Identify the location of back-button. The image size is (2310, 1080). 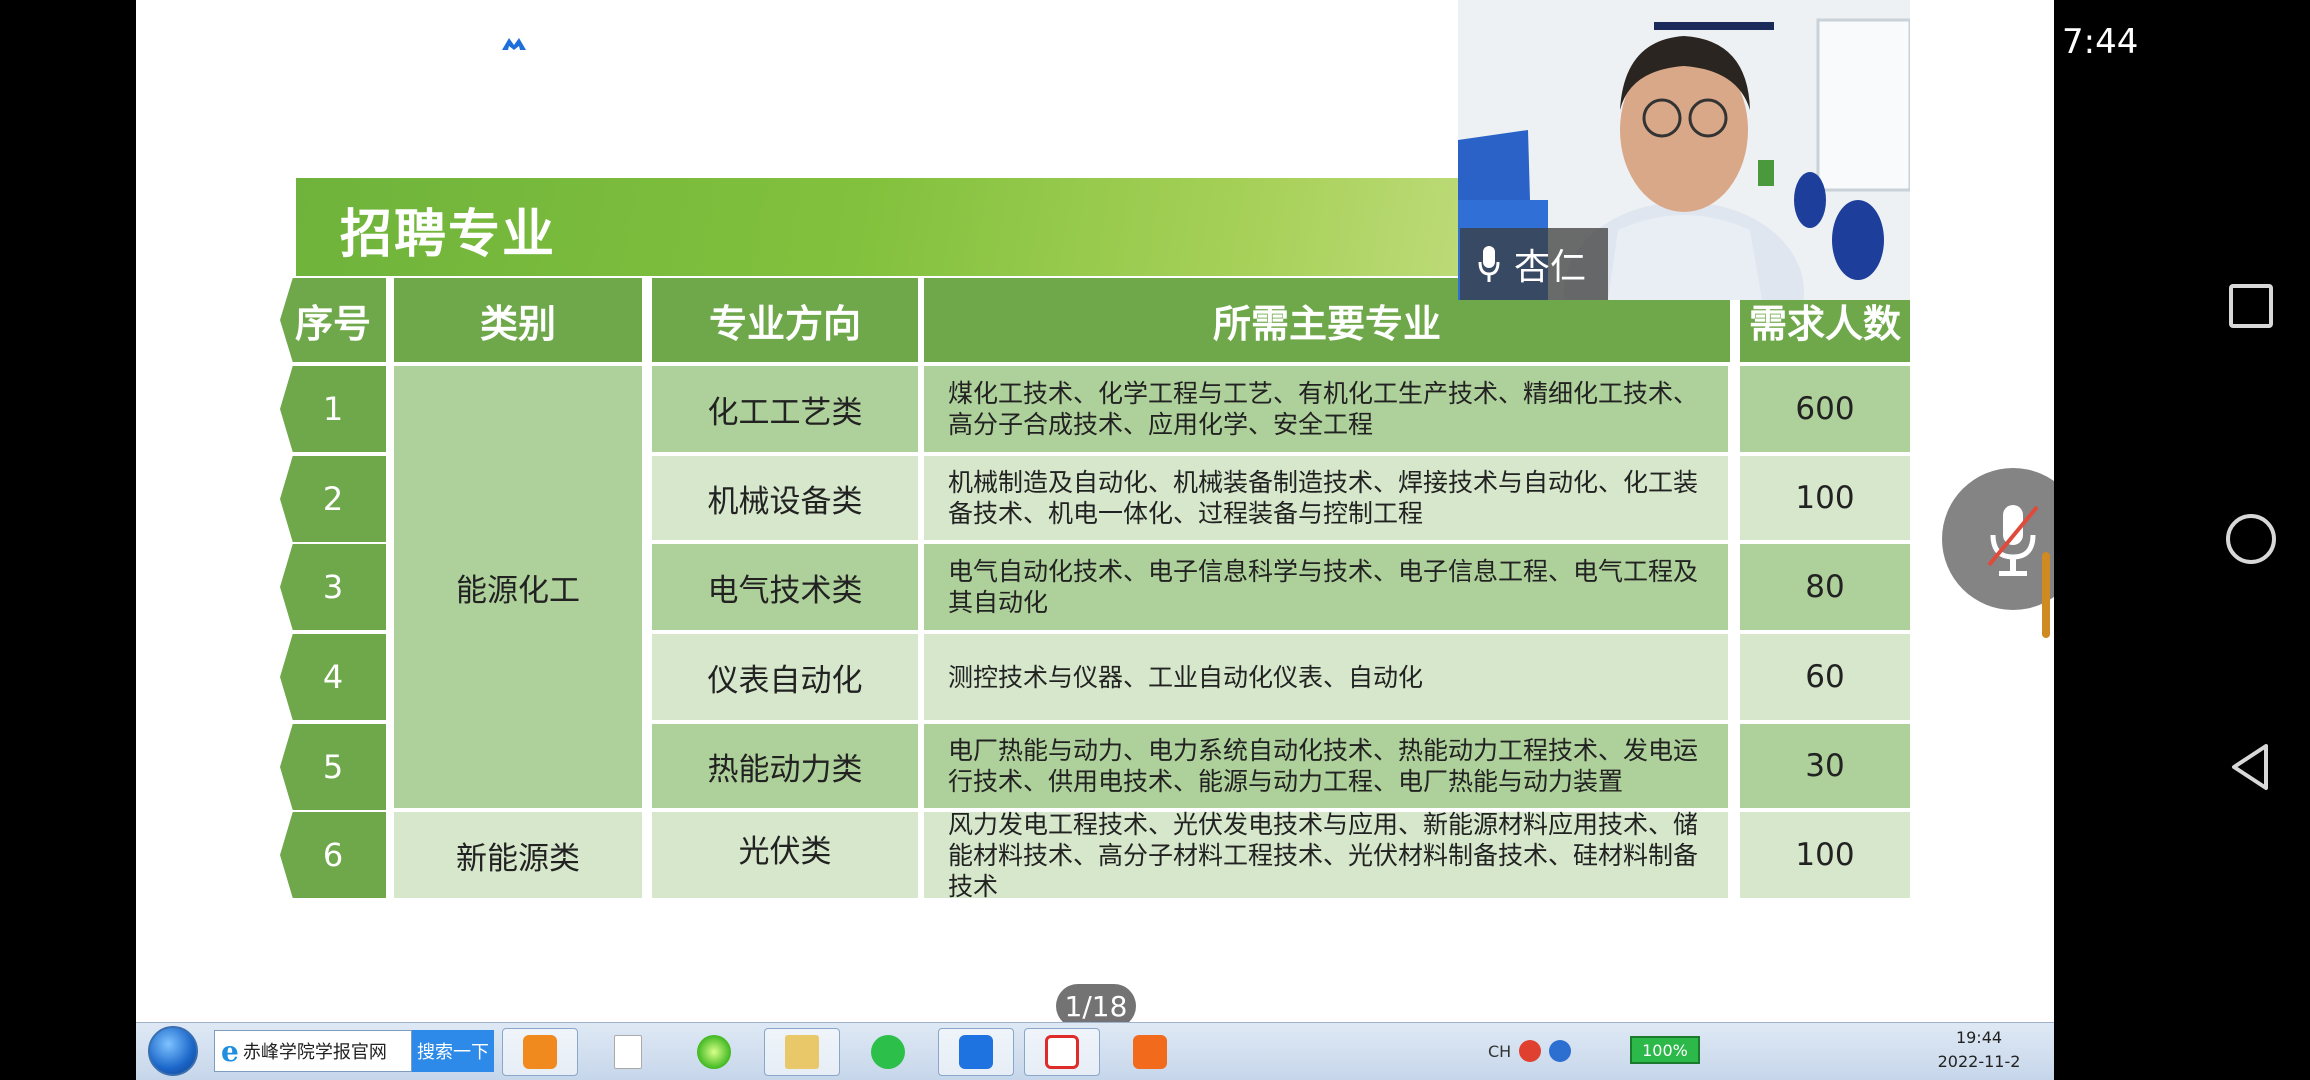
(2251, 767).